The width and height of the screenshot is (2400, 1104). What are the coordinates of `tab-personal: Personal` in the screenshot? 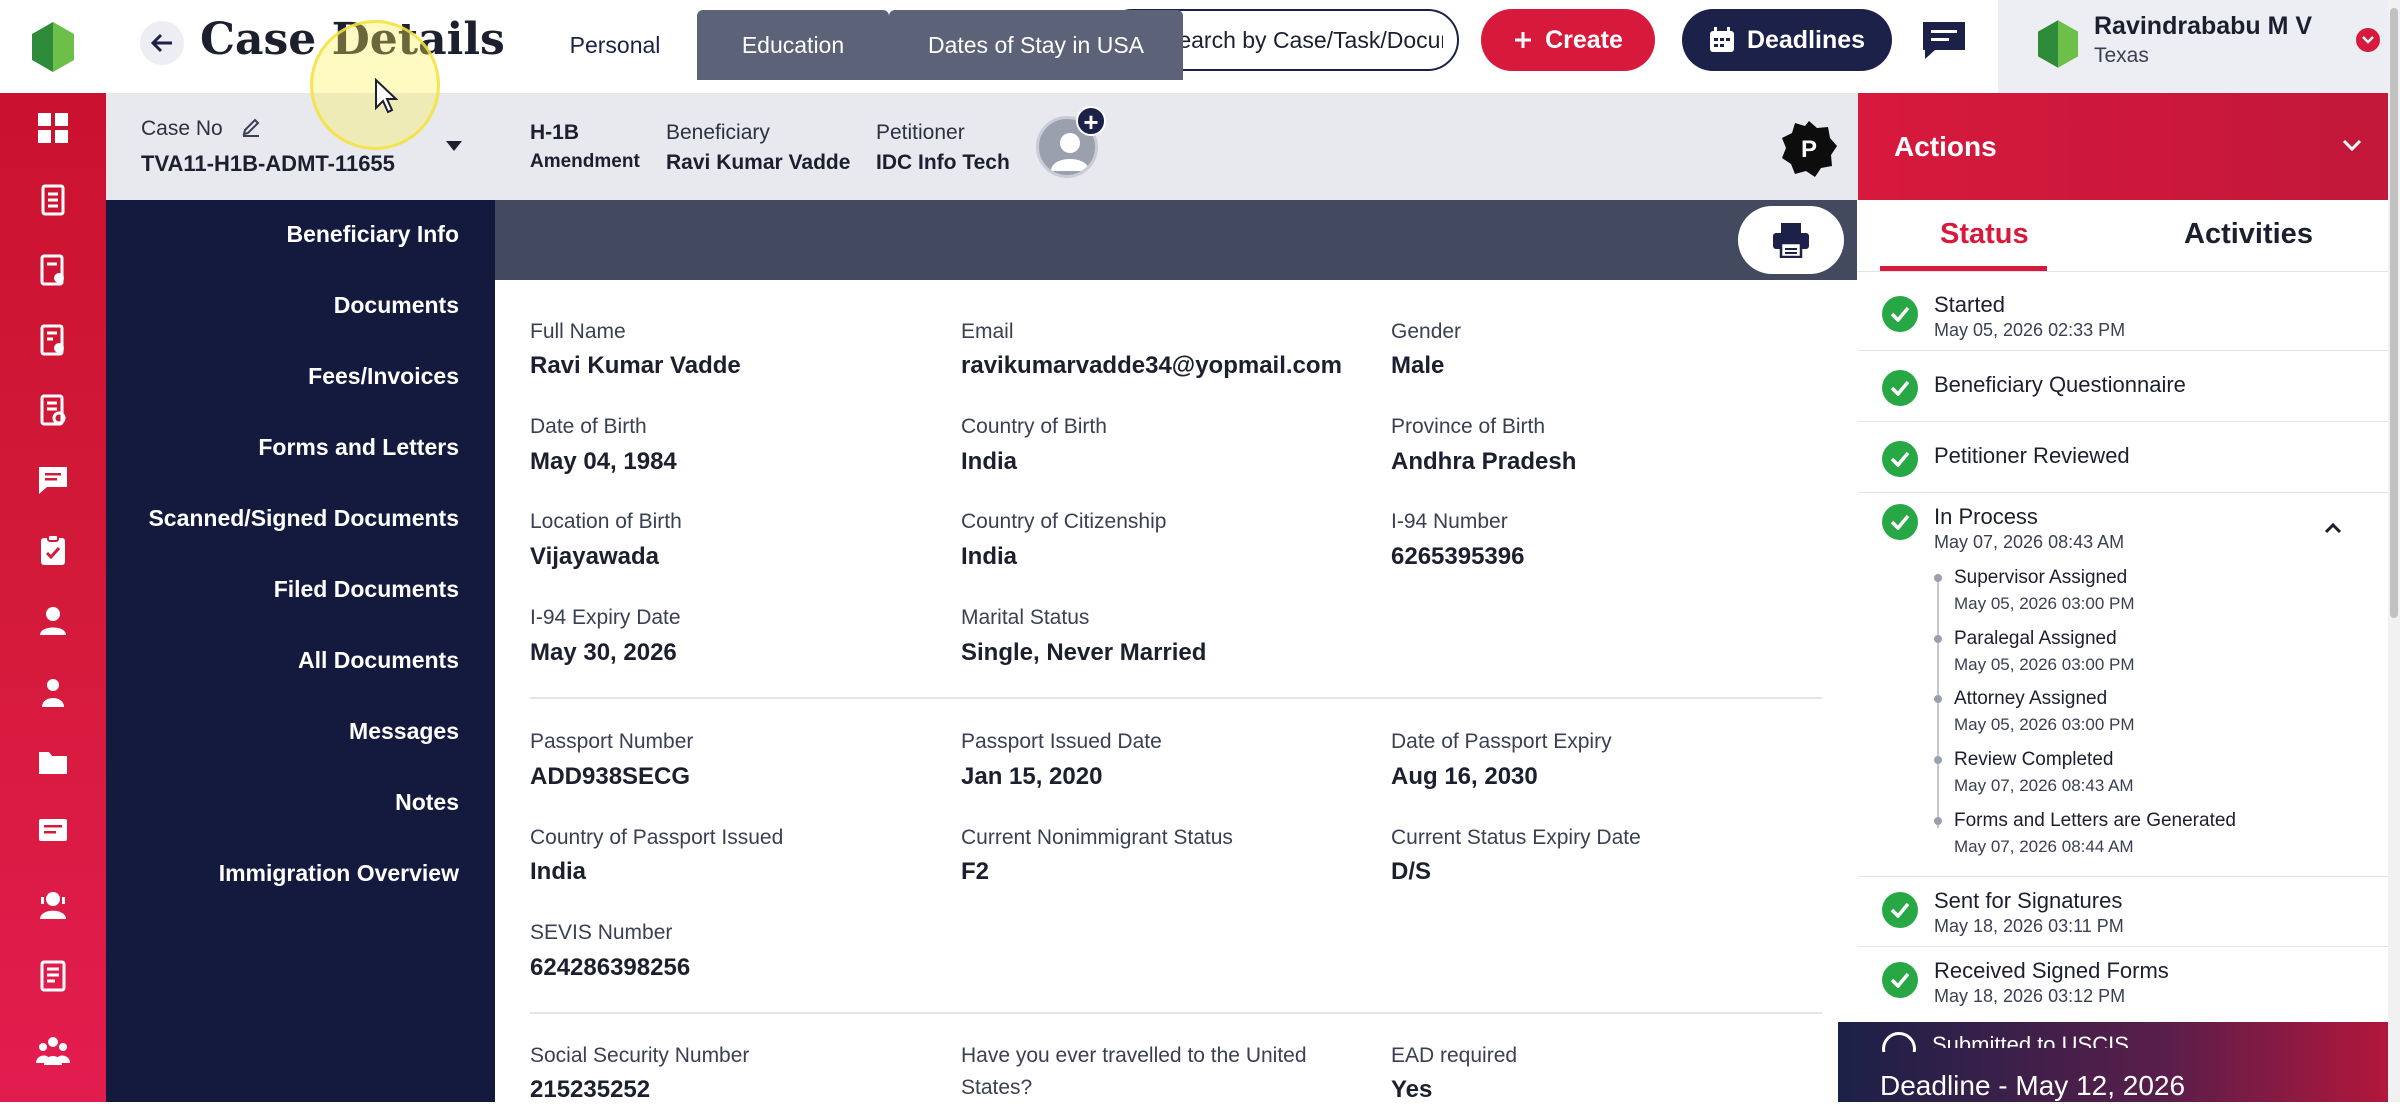 It's located at (615, 45).